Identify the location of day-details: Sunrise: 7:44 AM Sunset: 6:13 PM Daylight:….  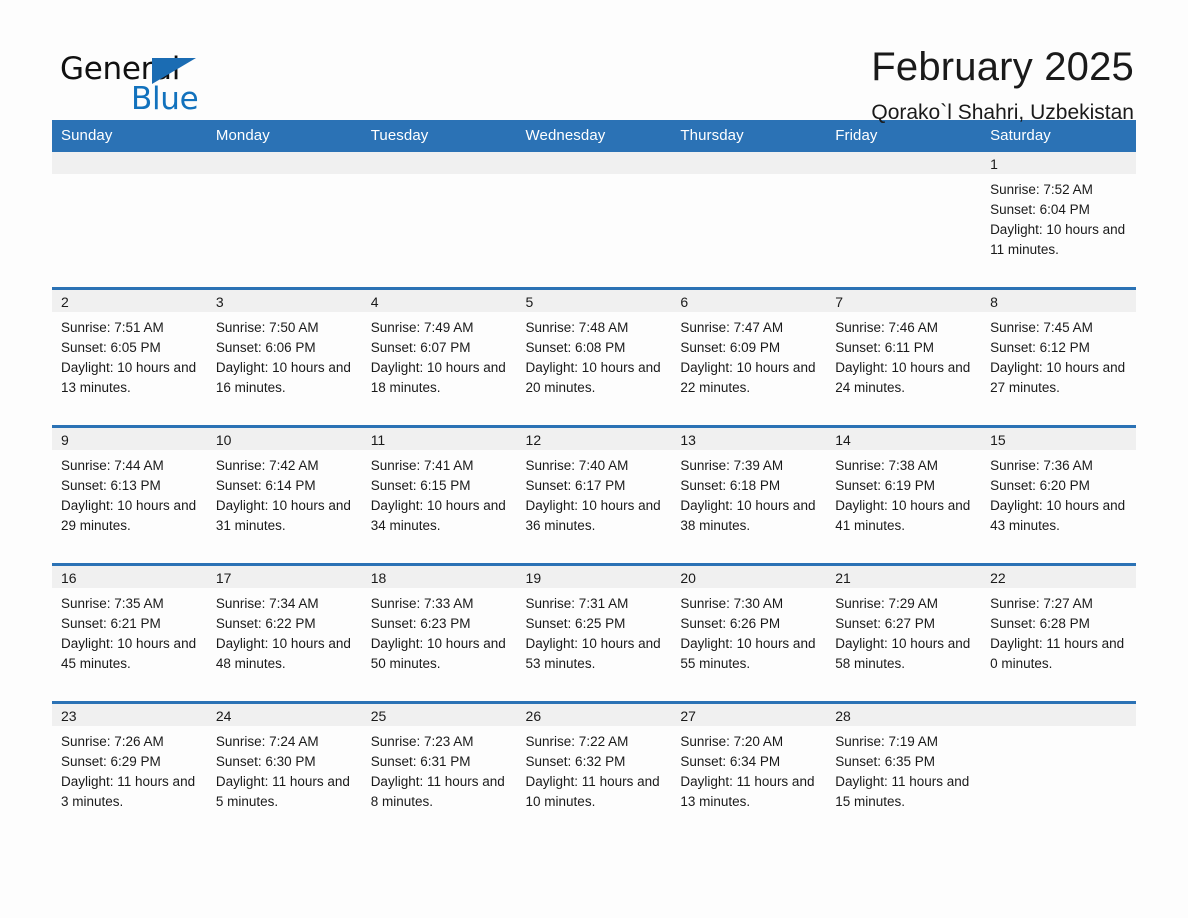
(129, 493).